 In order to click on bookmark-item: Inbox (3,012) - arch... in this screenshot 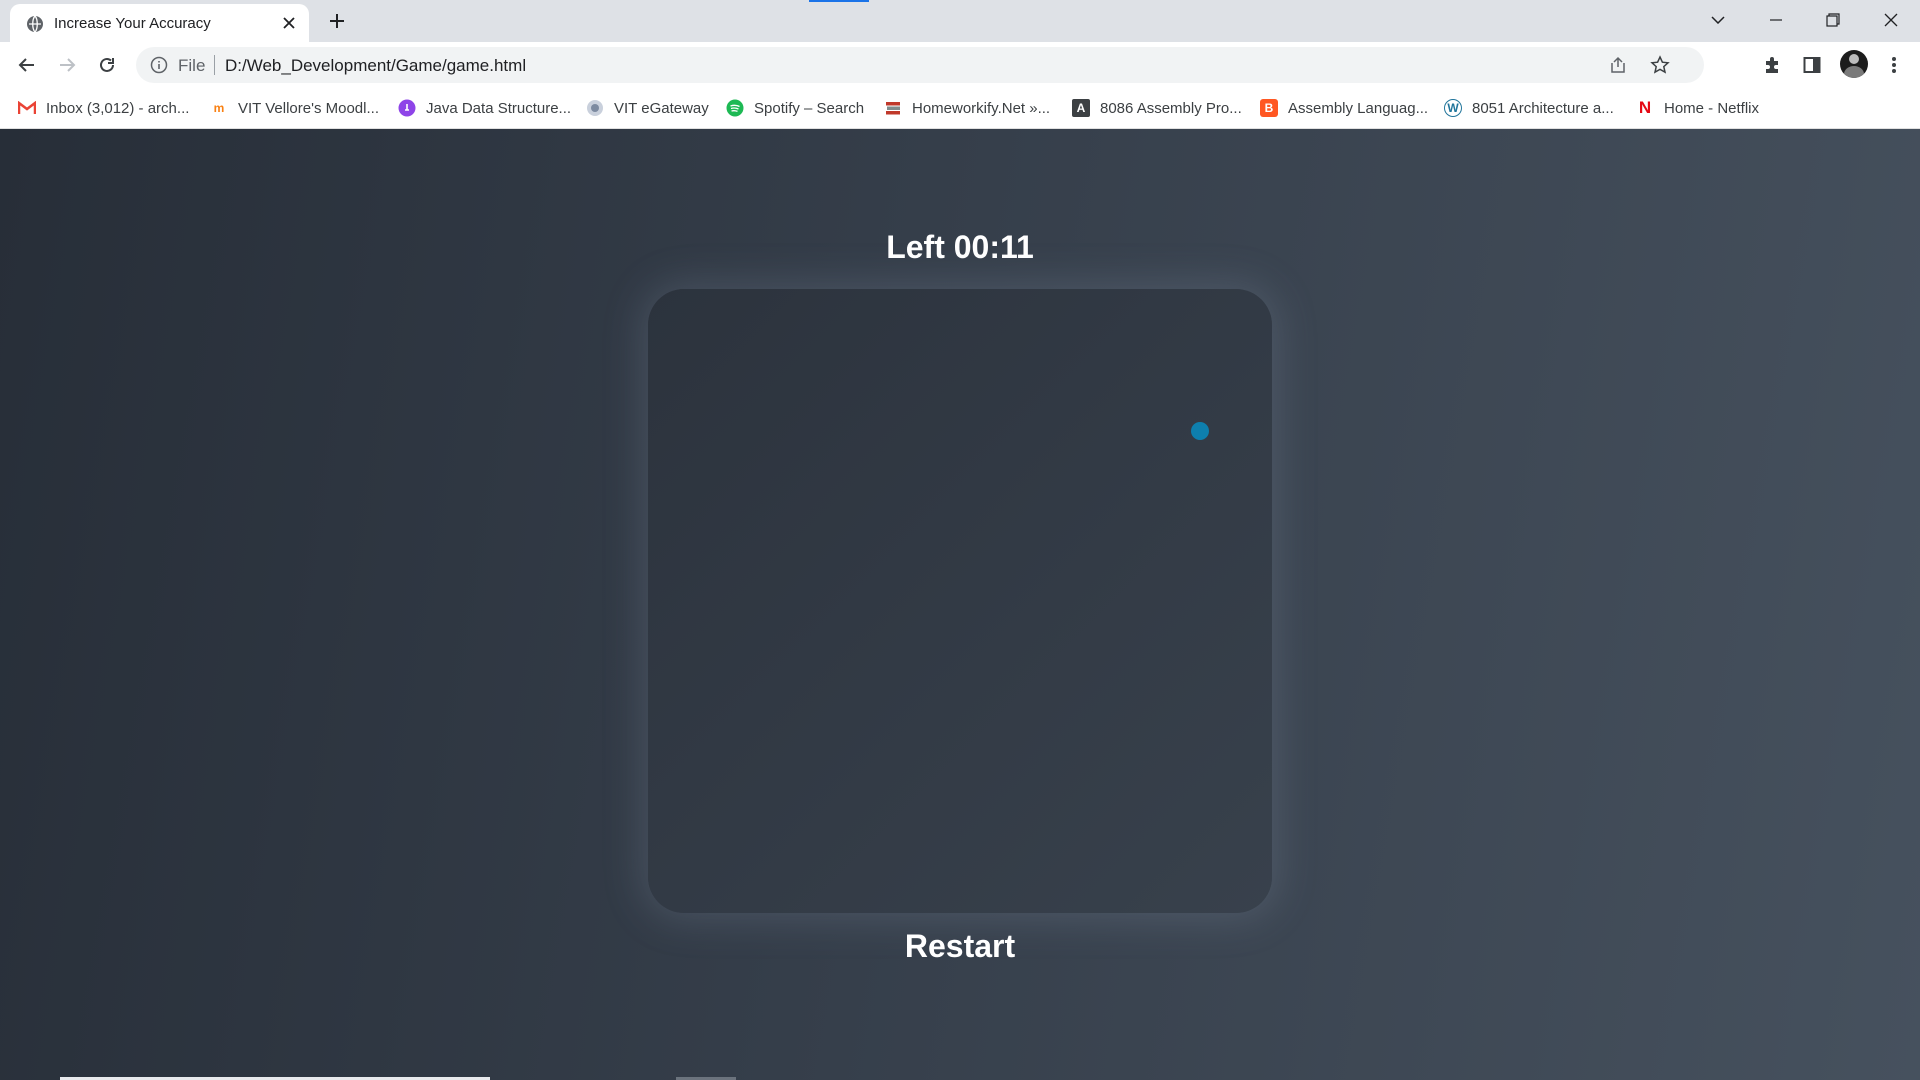, I will do `click(103, 108)`.